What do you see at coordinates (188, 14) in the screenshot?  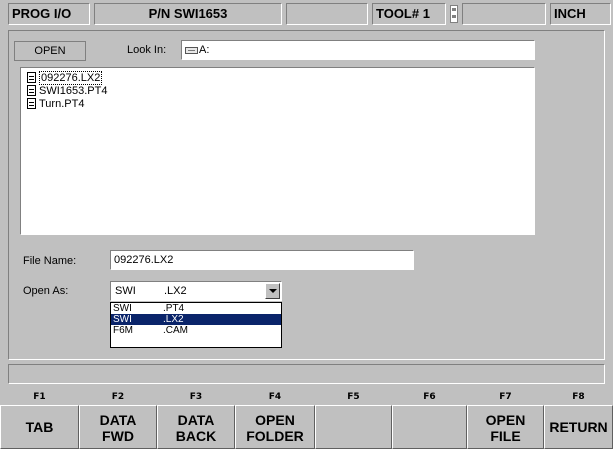 I see `part-number: P/N SWI1653` at bounding box center [188, 14].